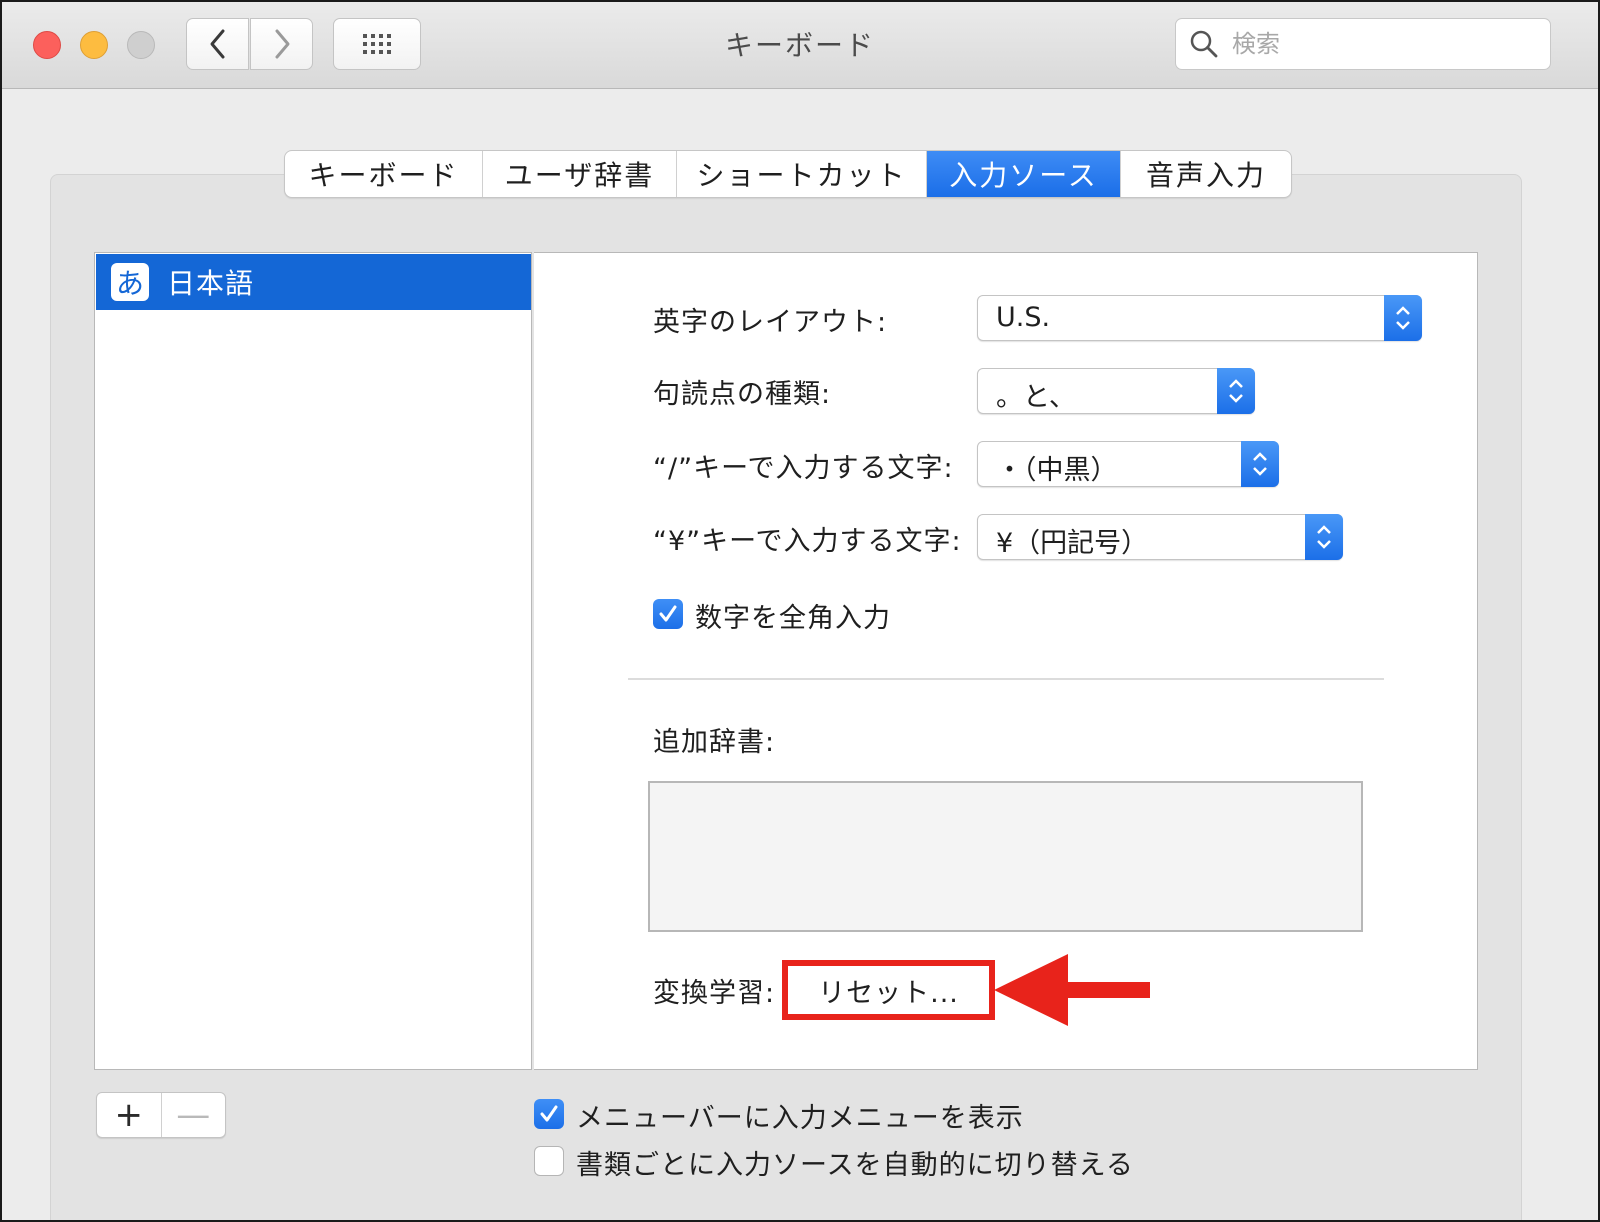 The height and width of the screenshot is (1222, 1600). I want to click on show-input-menu-label: メニューバーに入力メニューを表示, so click(800, 1118).